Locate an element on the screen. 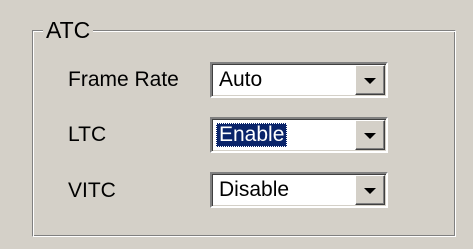 Image resolution: width=473 pixels, height=249 pixels. ltc-label: LTC is located at coordinates (87, 134).